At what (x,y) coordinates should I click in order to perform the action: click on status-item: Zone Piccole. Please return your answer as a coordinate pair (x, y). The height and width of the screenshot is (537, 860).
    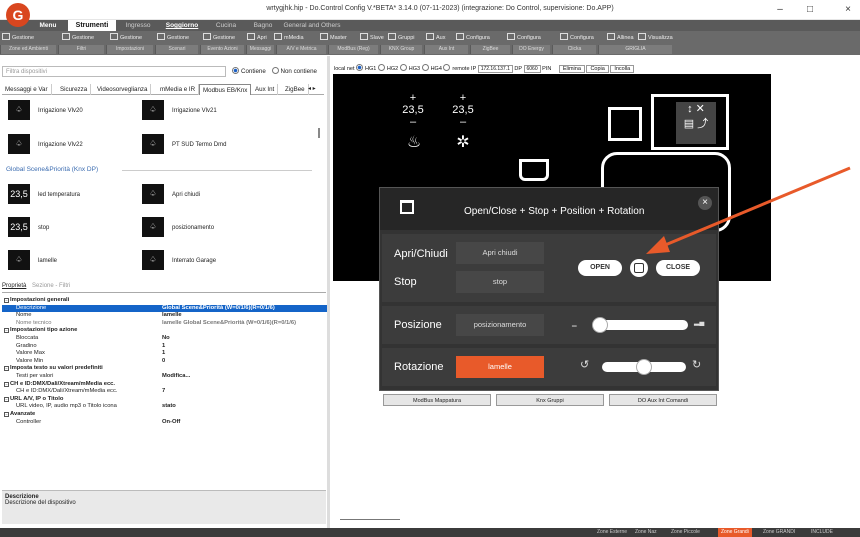
    Looking at the image, I should click on (685, 532).